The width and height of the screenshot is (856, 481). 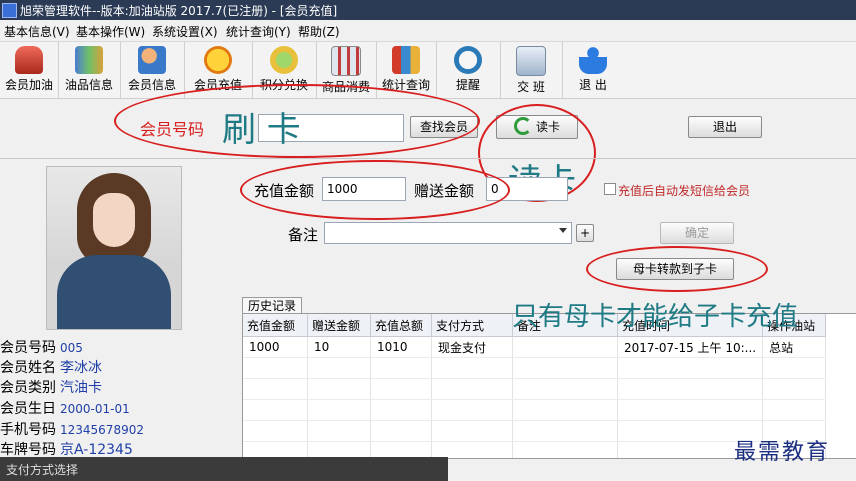 What do you see at coordinates (563, 230) in the screenshot?
I see `chevron-down-icon` at bounding box center [563, 230].